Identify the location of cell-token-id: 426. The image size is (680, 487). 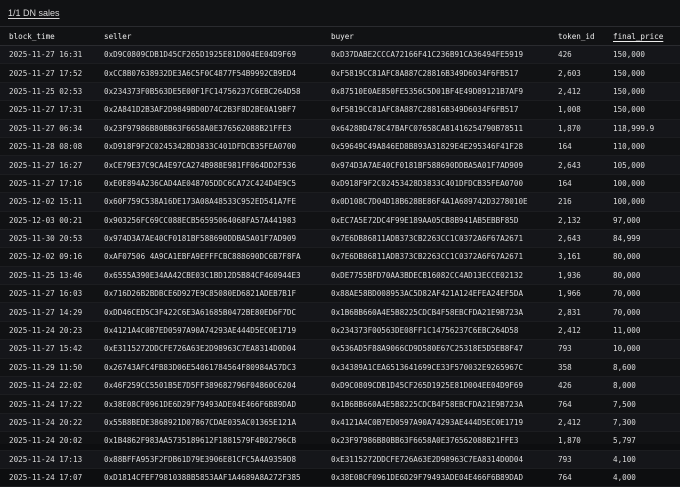
(565, 386).